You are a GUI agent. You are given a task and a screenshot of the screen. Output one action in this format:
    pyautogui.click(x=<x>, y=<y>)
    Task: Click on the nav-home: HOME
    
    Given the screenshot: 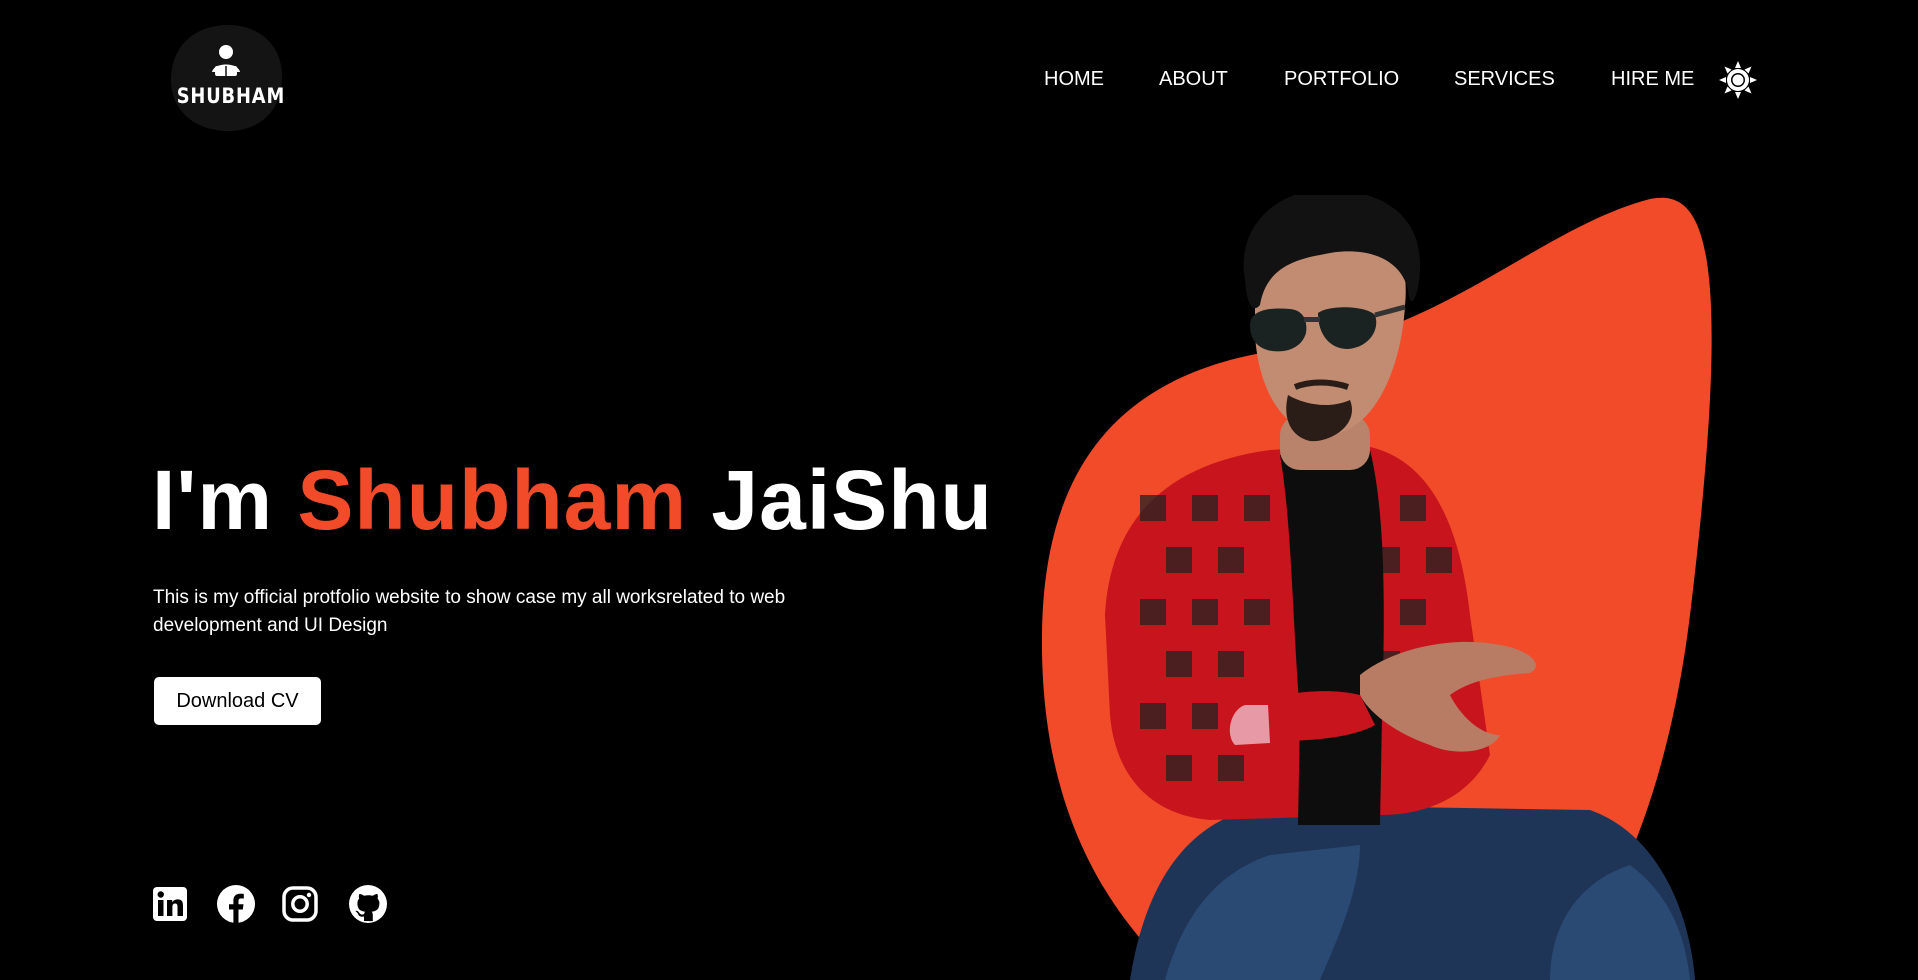 What is the action you would take?
    pyautogui.click(x=1074, y=79)
    